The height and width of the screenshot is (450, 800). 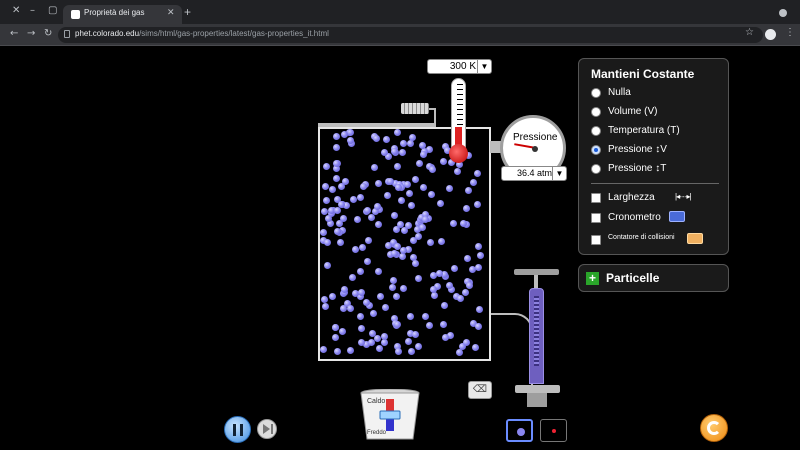 I want to click on window-close-icon: ✕, so click(x=16, y=10).